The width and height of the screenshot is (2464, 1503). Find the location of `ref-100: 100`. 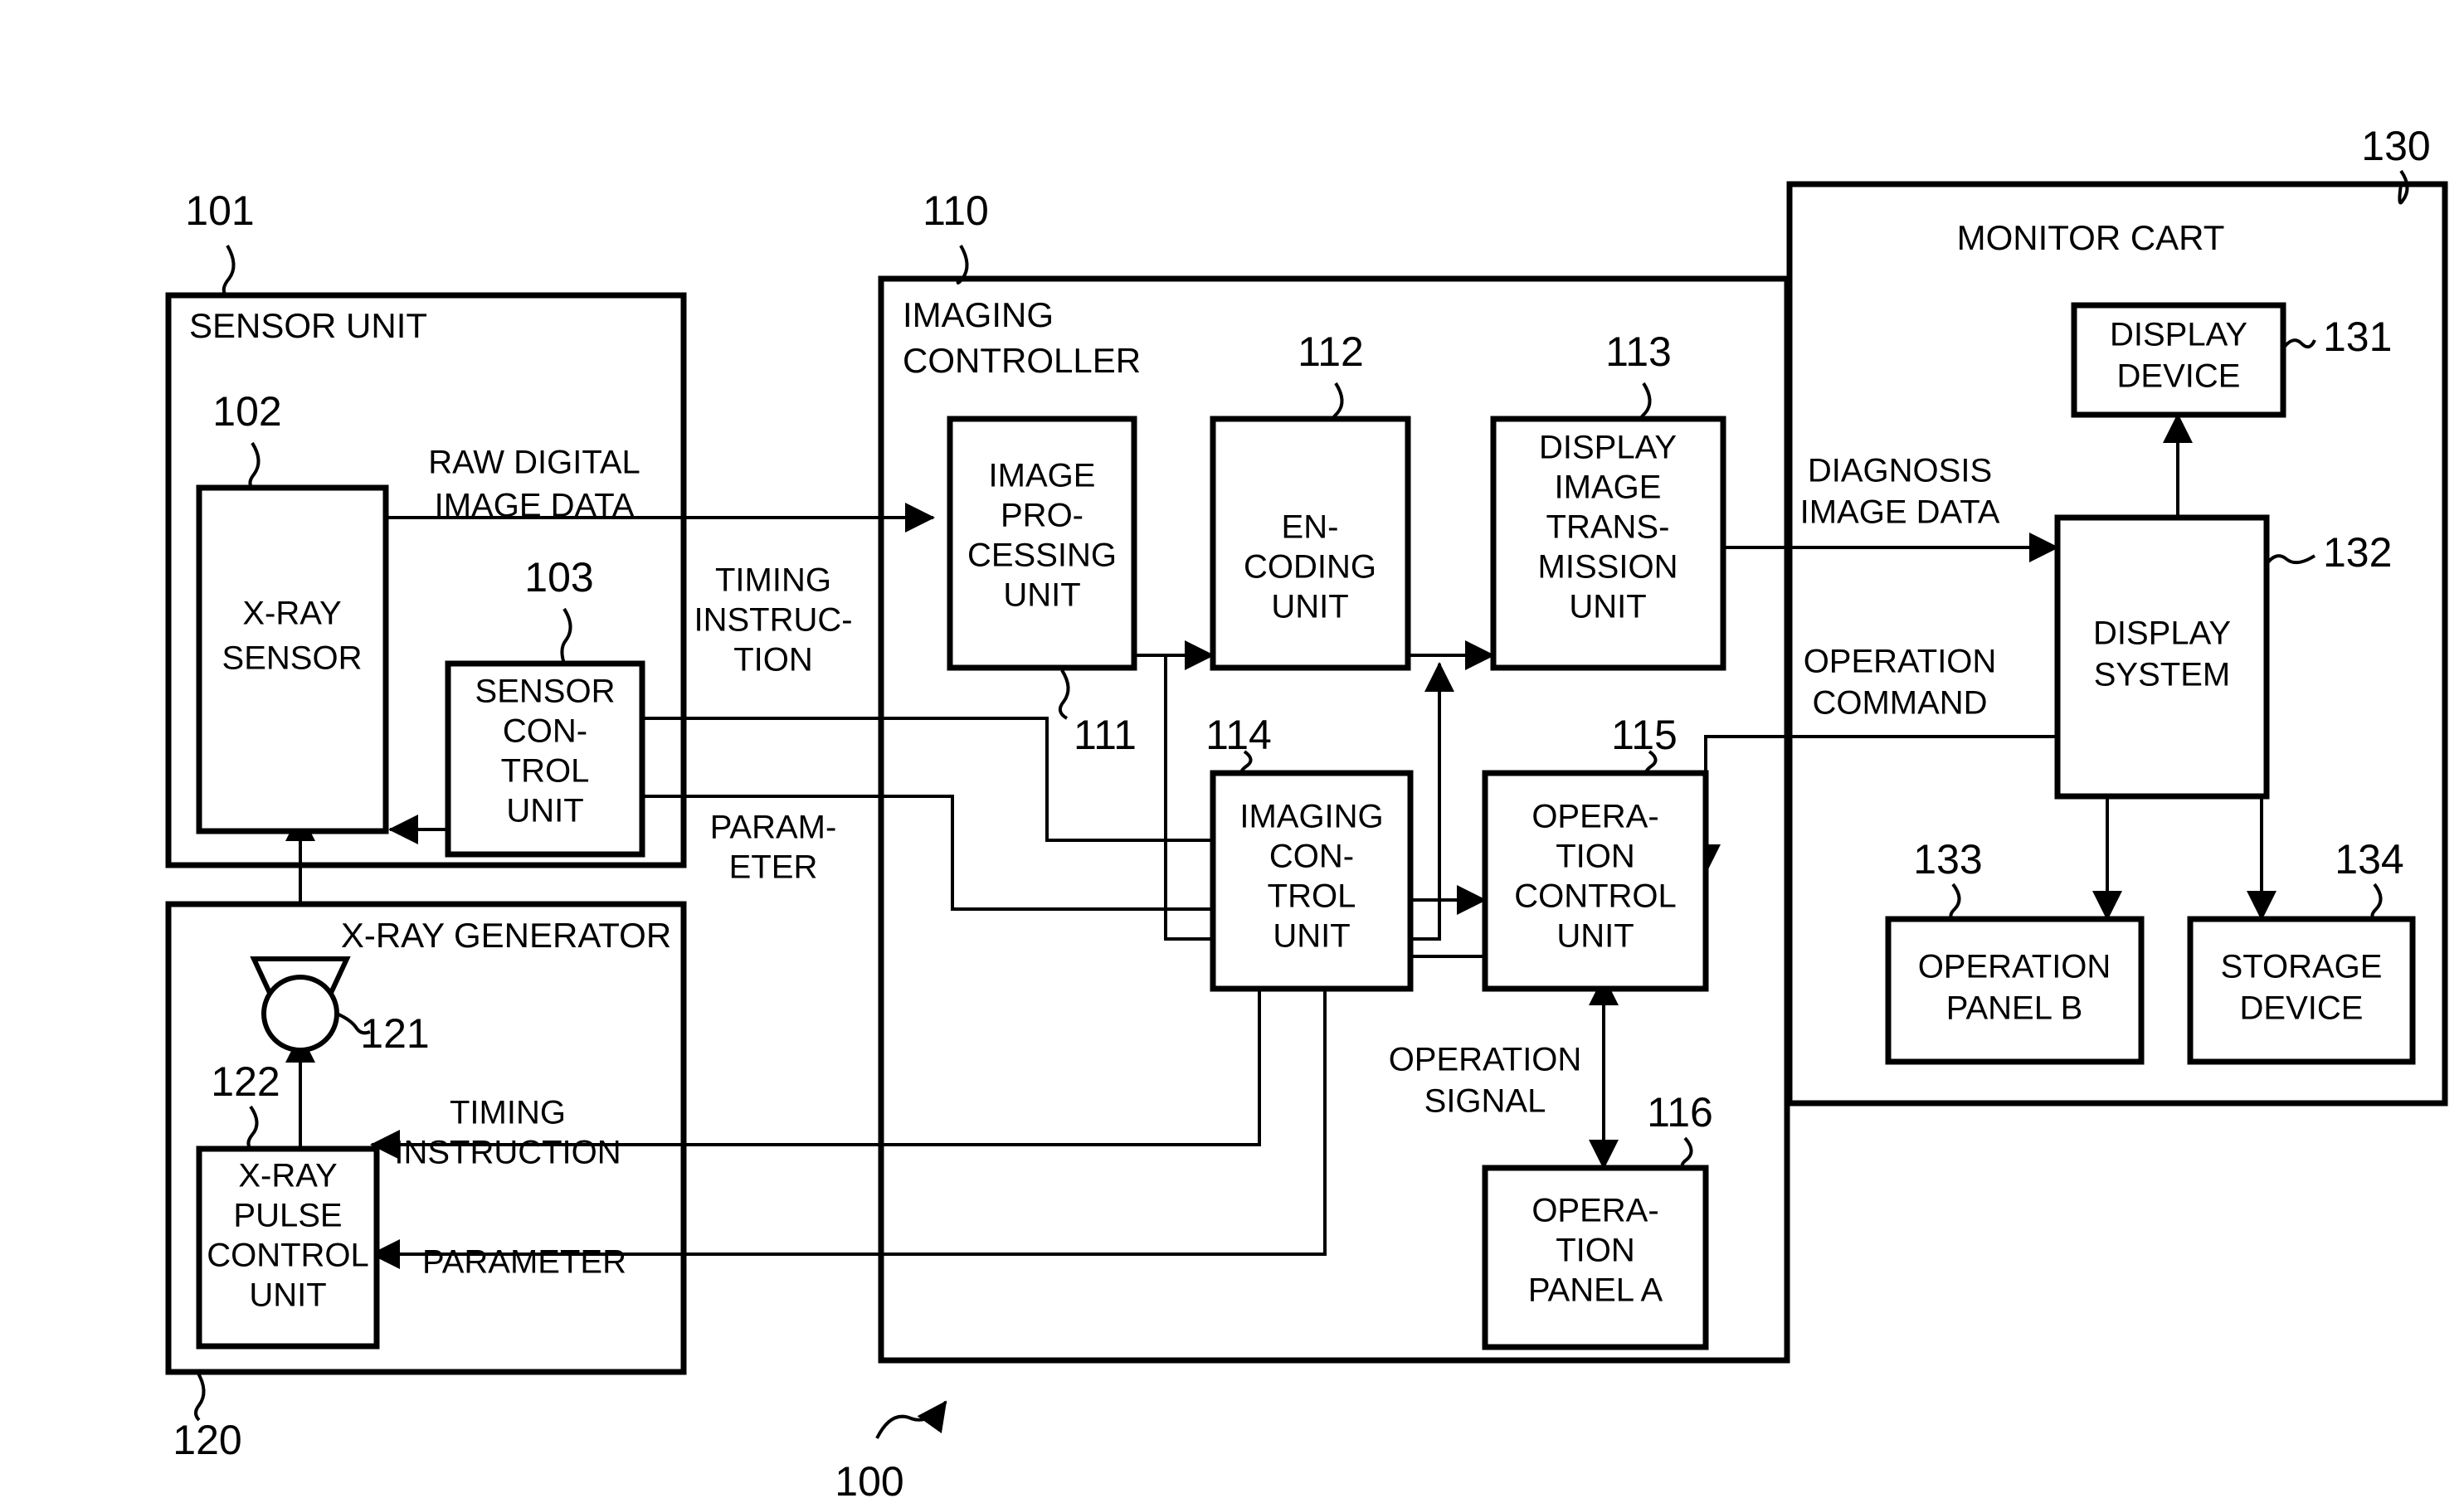

ref-100: 100 is located at coordinates (869, 1480).